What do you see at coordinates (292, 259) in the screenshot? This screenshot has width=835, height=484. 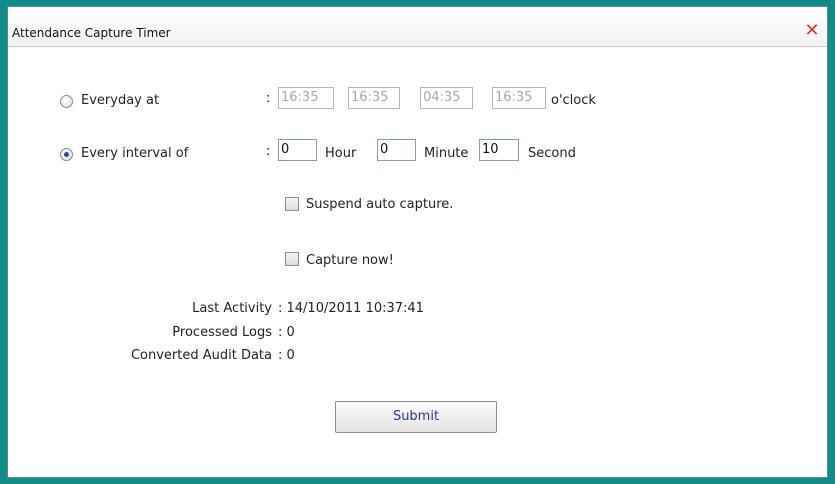 I see `capture-now-checkbox` at bounding box center [292, 259].